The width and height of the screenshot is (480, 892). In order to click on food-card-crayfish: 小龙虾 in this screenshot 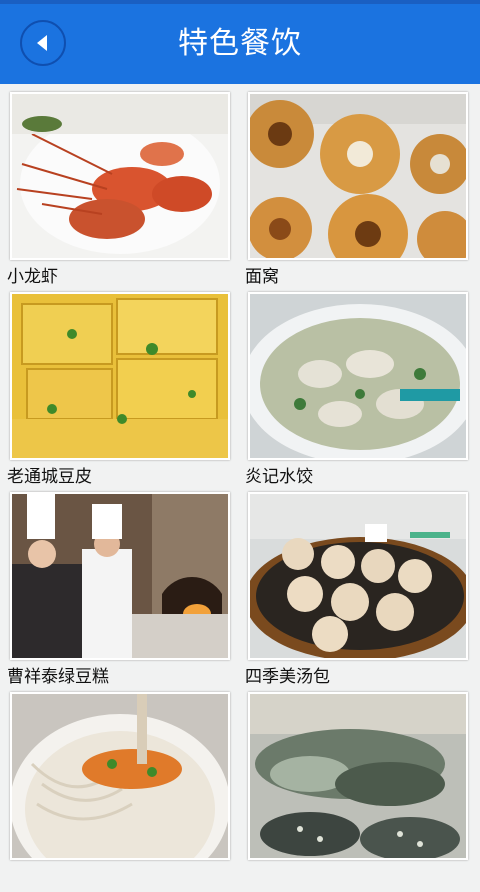, I will do `click(118, 192)`.